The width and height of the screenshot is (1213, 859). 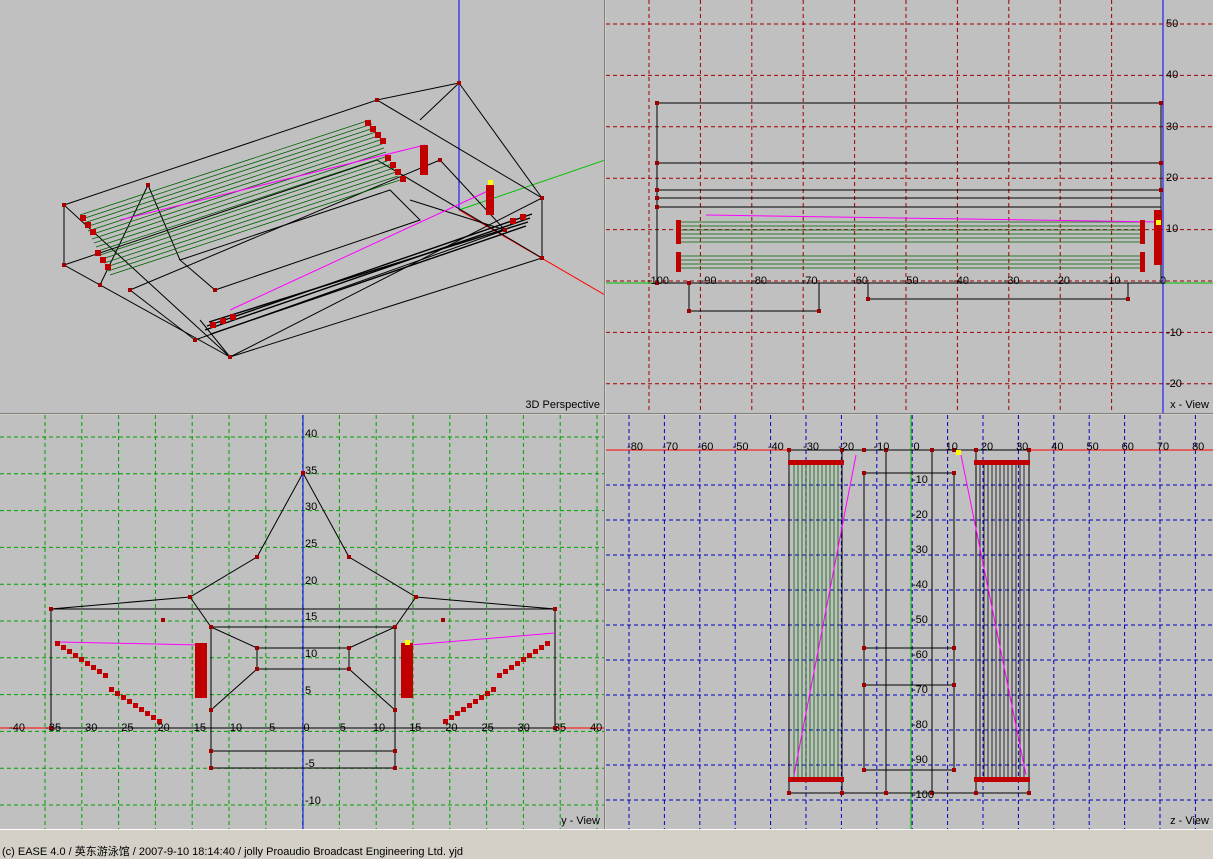 I want to click on tick-label: -25, so click(x=126, y=728).